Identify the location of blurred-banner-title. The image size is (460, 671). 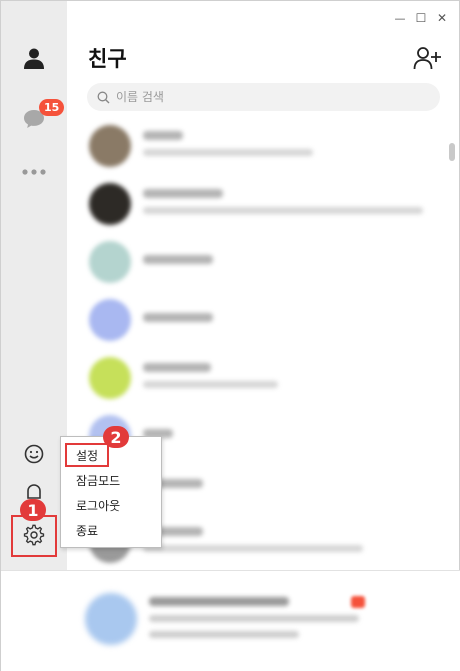
(219, 601).